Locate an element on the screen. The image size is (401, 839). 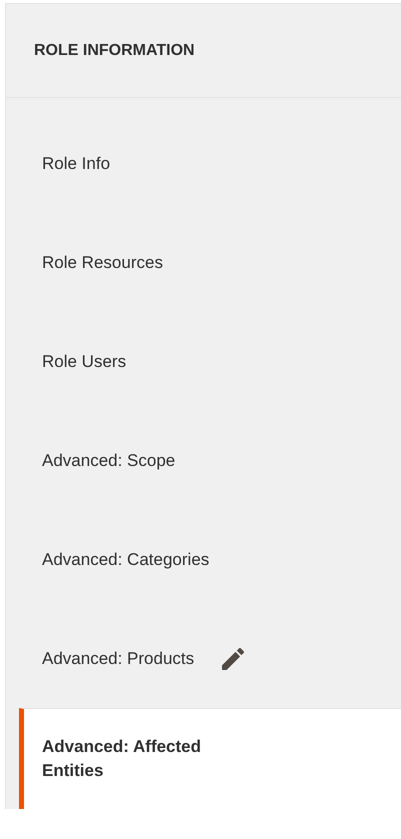
tab: Role Resources is located at coordinates (203, 262).